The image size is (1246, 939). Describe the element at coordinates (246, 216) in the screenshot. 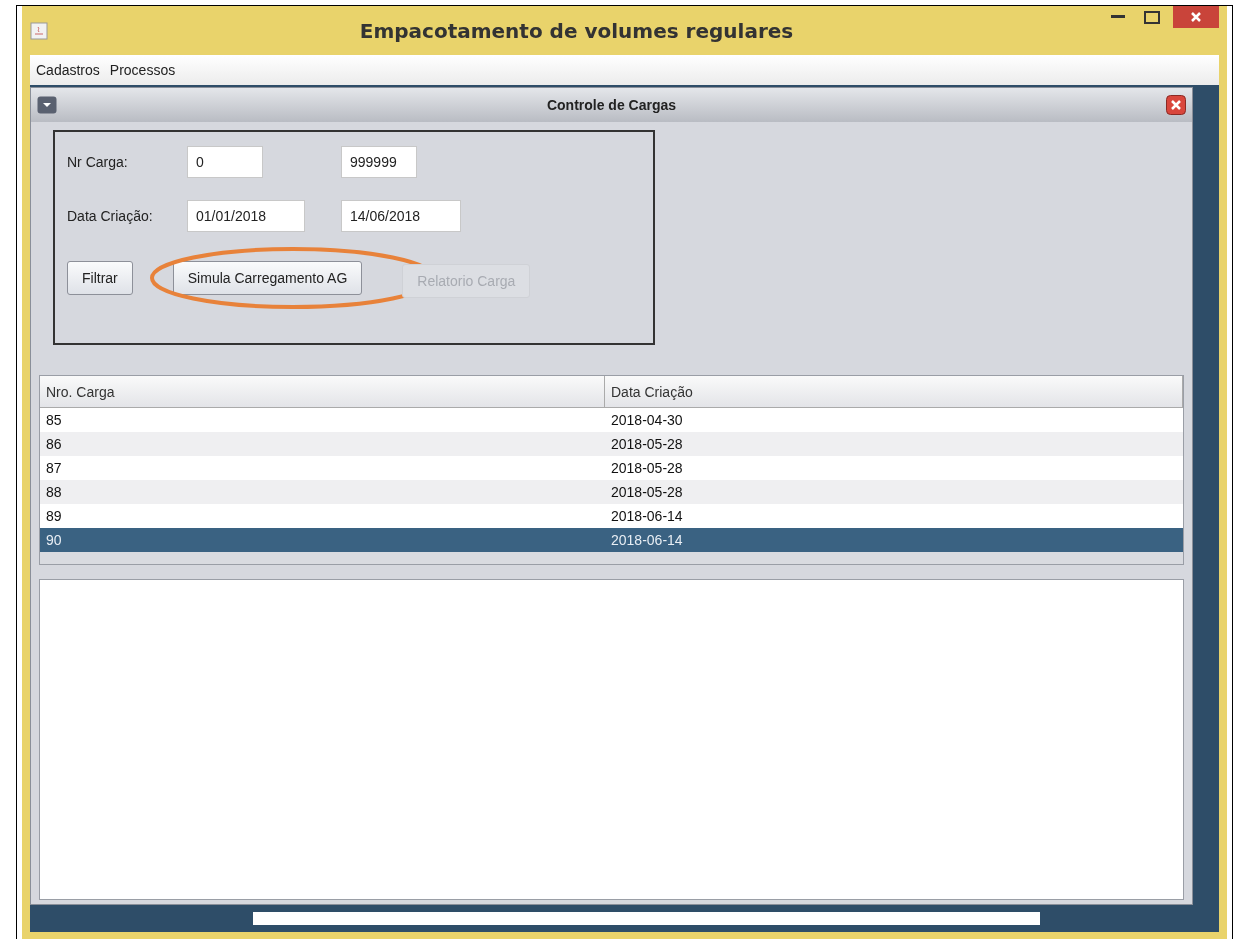

I see `from-field: 01/01/2018` at that location.